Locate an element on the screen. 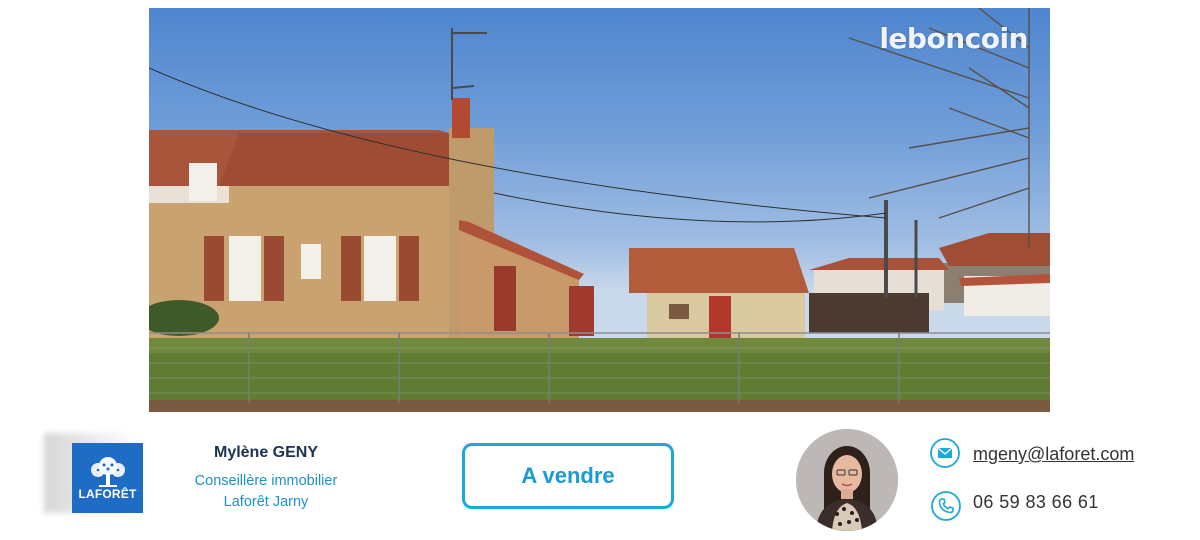  agent-avatar is located at coordinates (847, 480).